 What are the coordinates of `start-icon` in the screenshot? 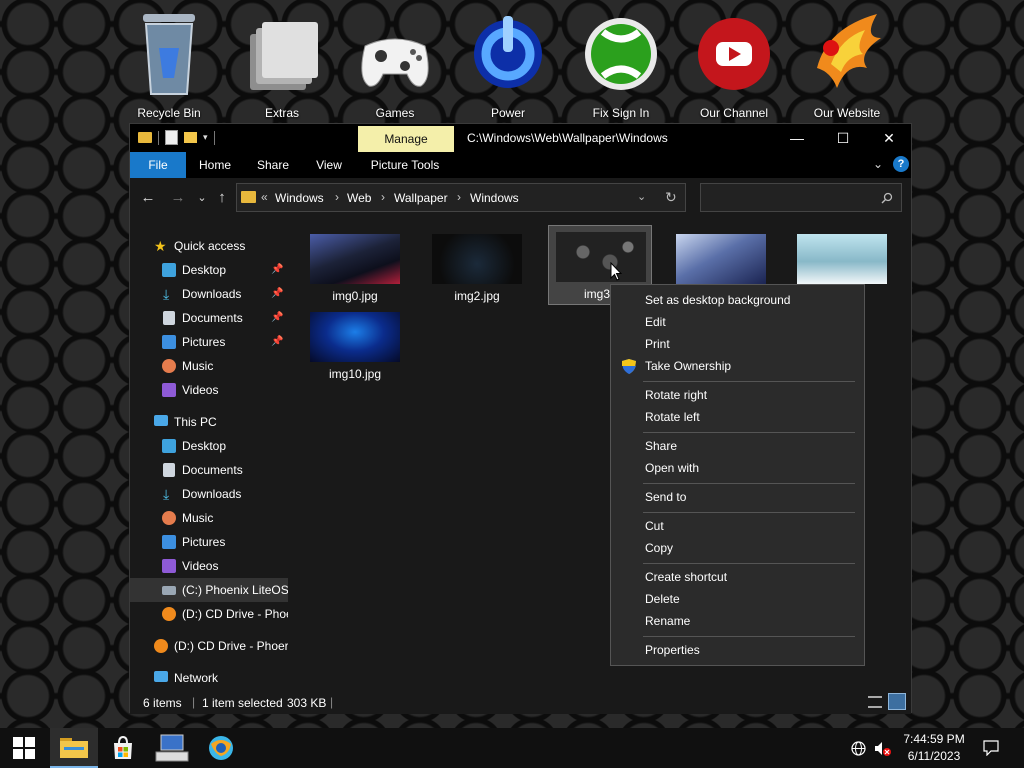 It's located at (24, 748).